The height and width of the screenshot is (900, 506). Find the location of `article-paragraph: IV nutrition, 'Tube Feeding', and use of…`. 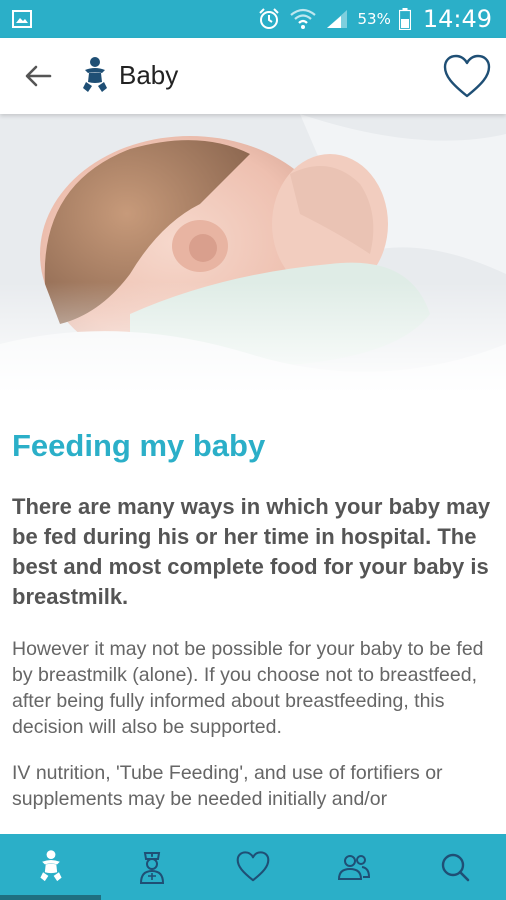

article-paragraph: IV nutrition, 'Tube Feeding', and use of… is located at coordinates (227, 786).